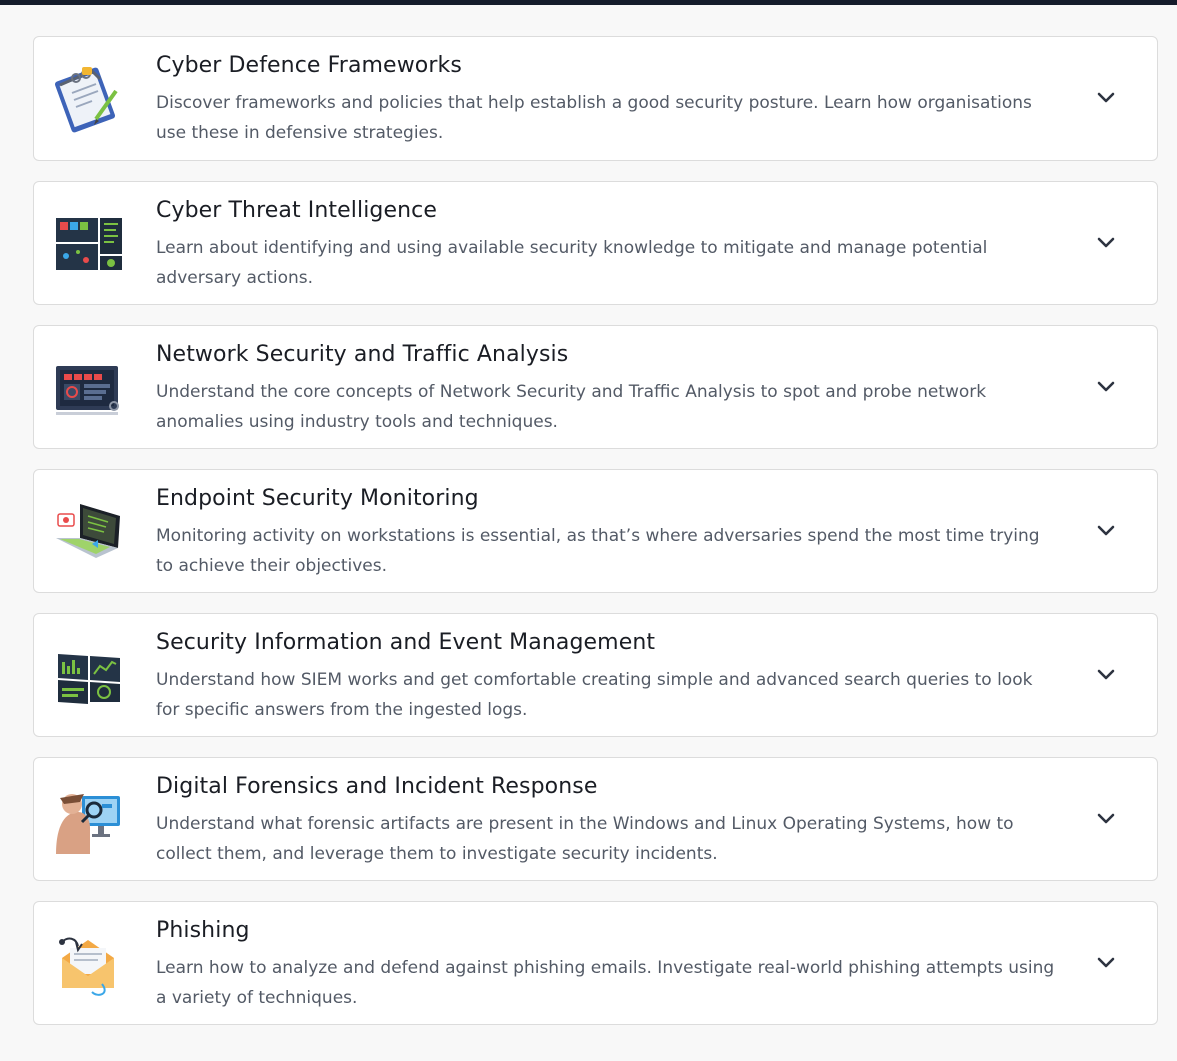 Image resolution: width=1177 pixels, height=1061 pixels. What do you see at coordinates (89, 532) in the screenshot?
I see `laptop-icon` at bounding box center [89, 532].